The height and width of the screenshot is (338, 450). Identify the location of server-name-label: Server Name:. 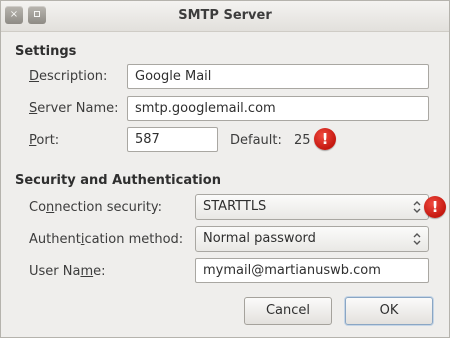
(74, 108).